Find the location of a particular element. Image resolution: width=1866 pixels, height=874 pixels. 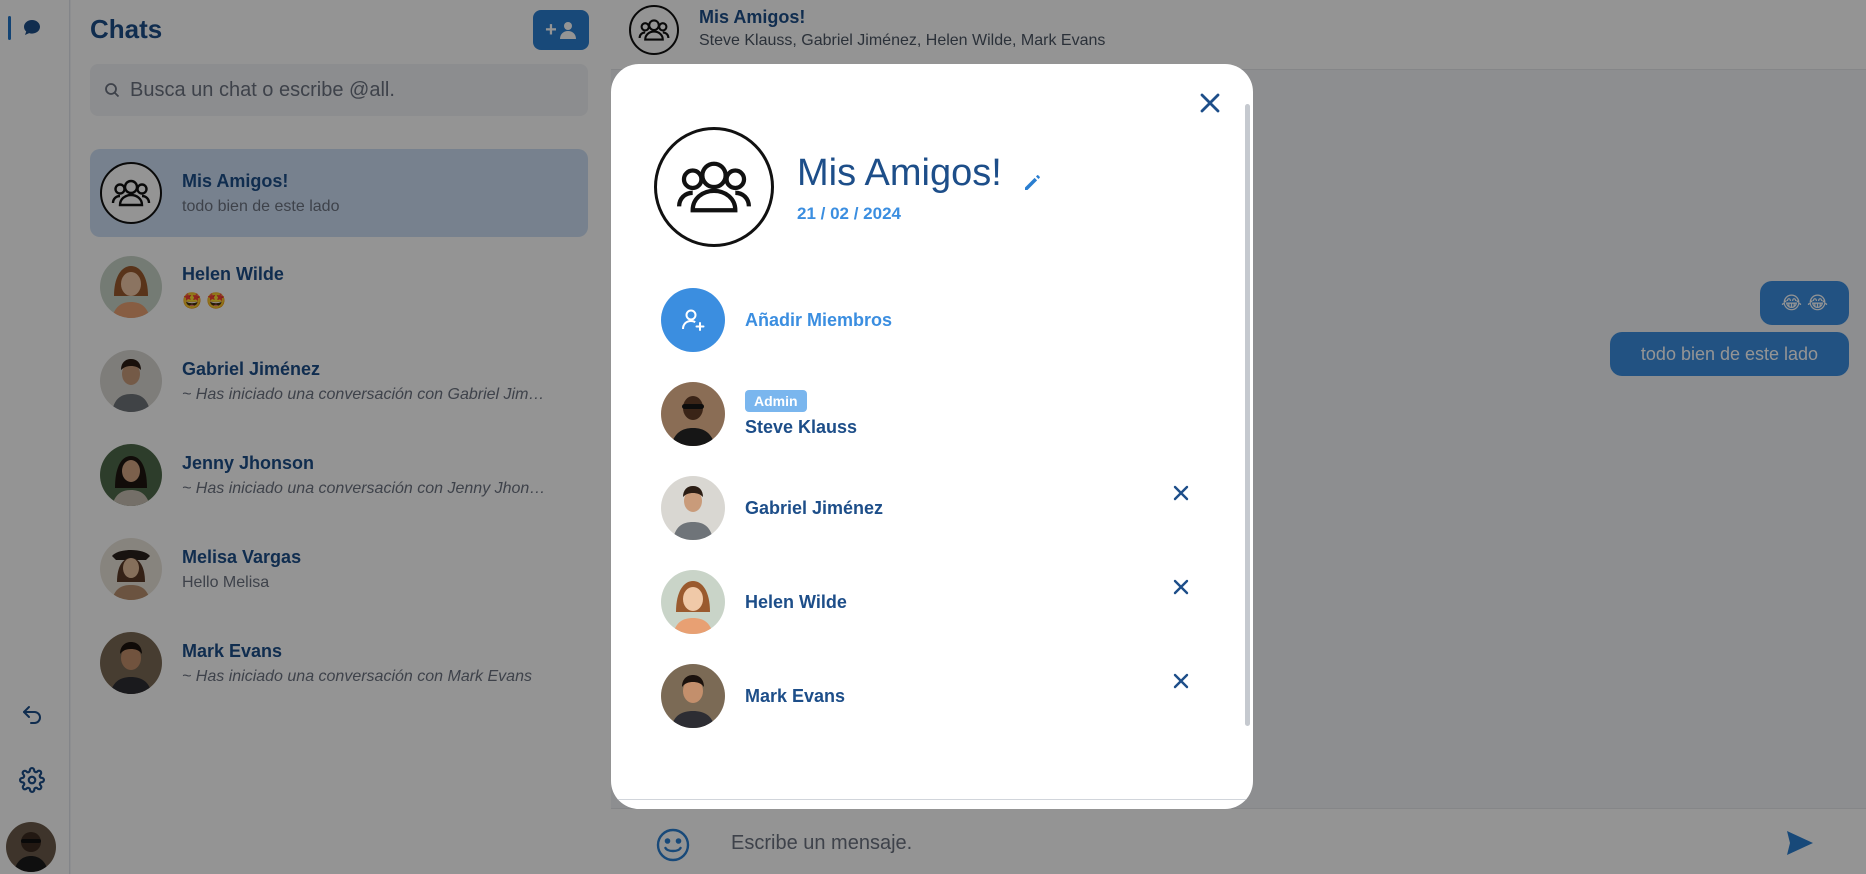

group-icon is located at coordinates (714, 187).